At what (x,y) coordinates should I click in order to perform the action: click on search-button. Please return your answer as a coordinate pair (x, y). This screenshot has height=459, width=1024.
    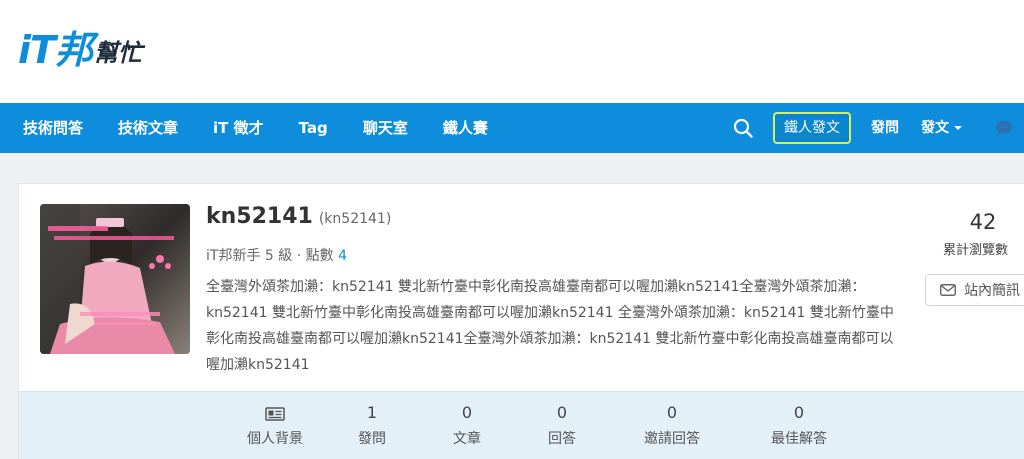
    Looking at the image, I should click on (743, 128).